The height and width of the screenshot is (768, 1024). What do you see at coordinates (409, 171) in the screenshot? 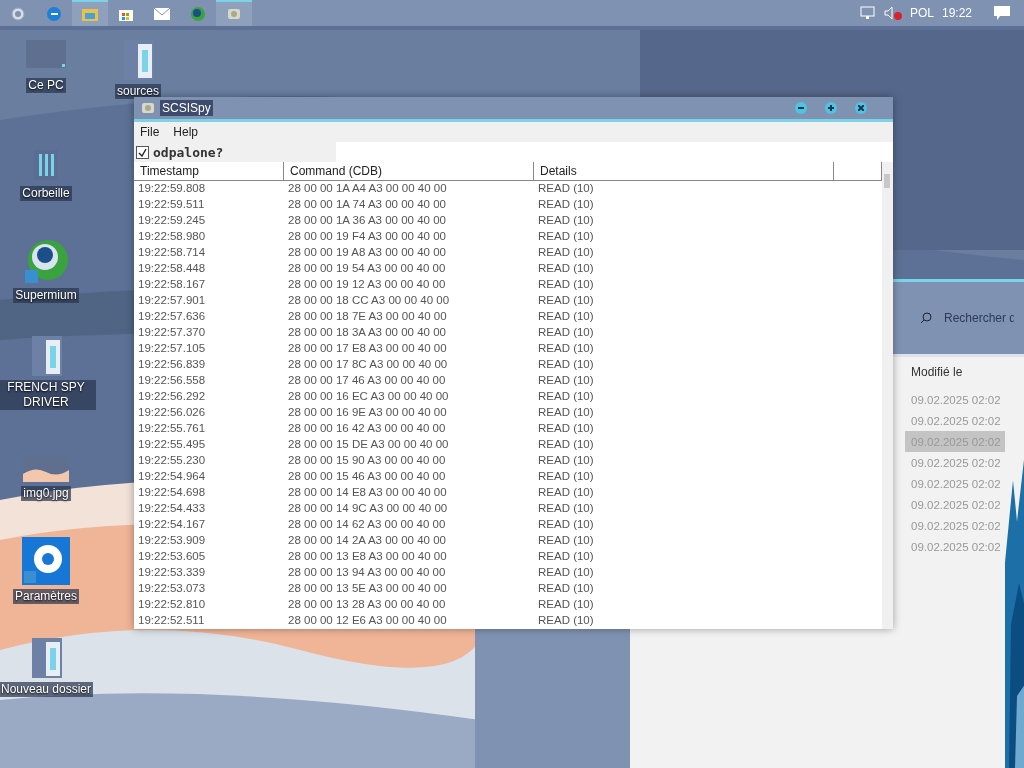
I see `column-header: Command (CDB)` at bounding box center [409, 171].